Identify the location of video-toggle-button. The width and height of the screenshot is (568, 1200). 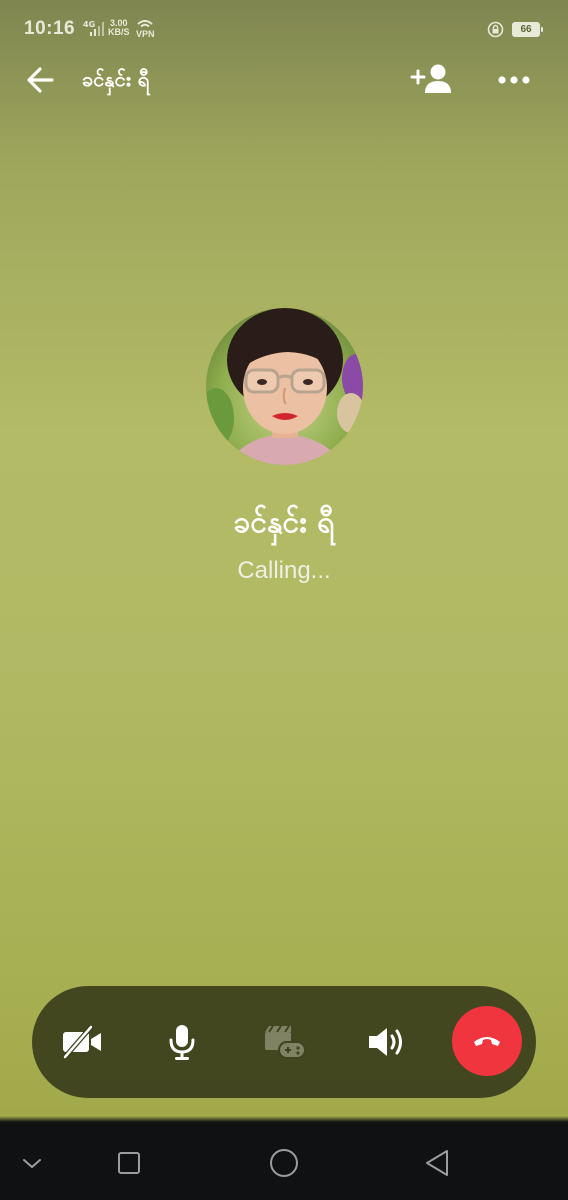
(82, 1042).